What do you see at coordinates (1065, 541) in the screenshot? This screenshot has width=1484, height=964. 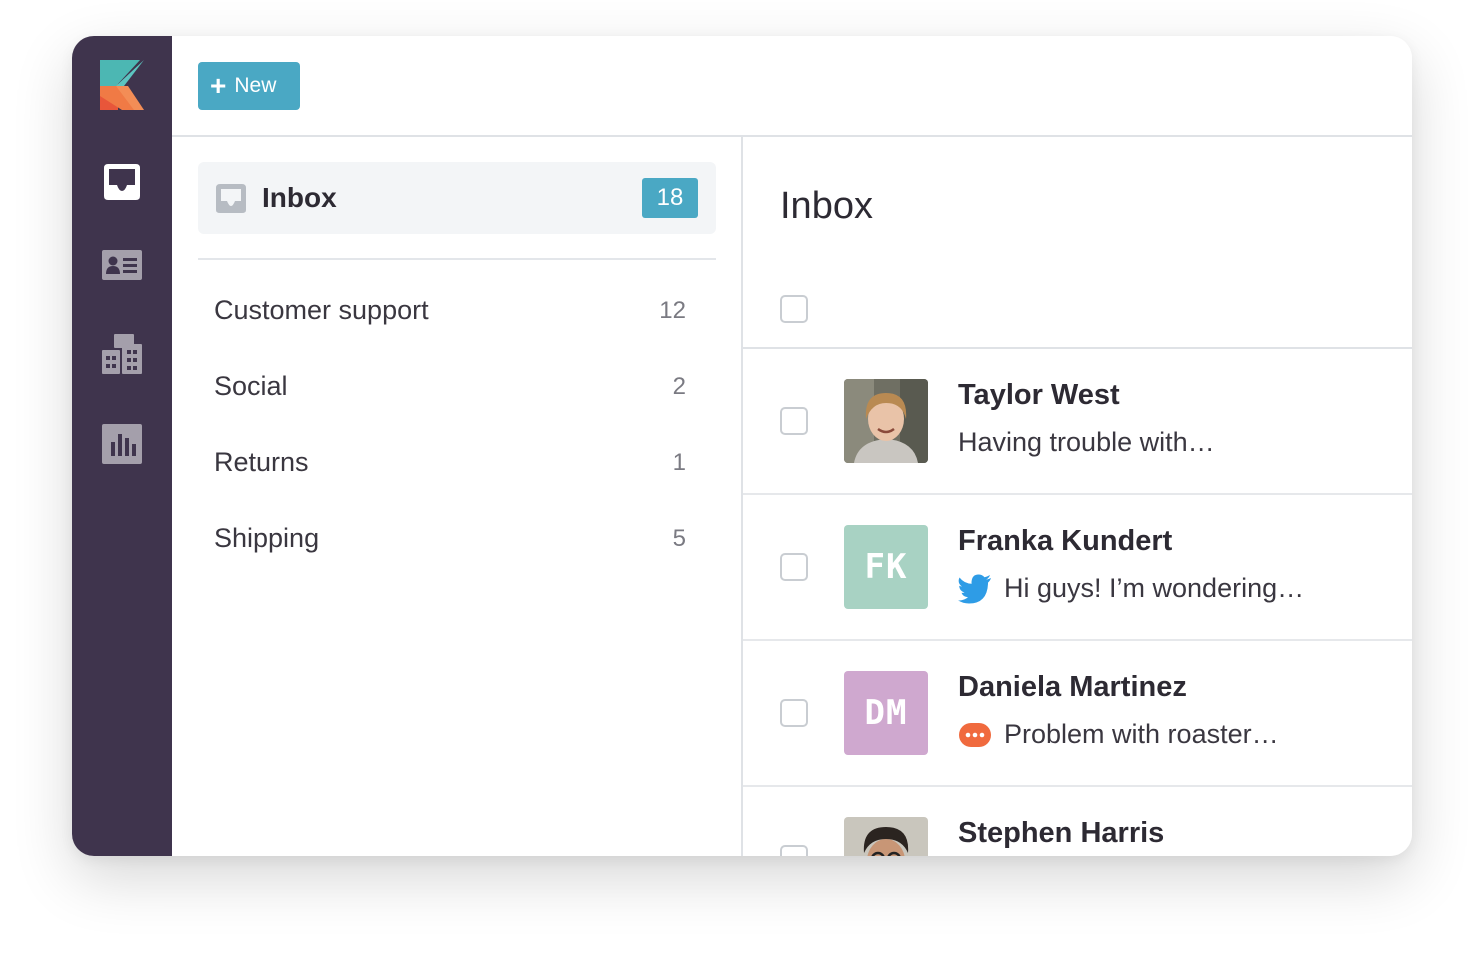 I see `contact-name: Franka Kundert` at bounding box center [1065, 541].